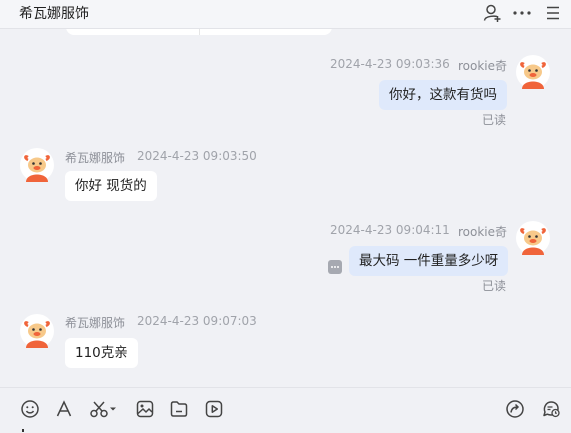 This screenshot has width=571, height=433. What do you see at coordinates (145, 409) in the screenshot?
I see `image-icon` at bounding box center [145, 409].